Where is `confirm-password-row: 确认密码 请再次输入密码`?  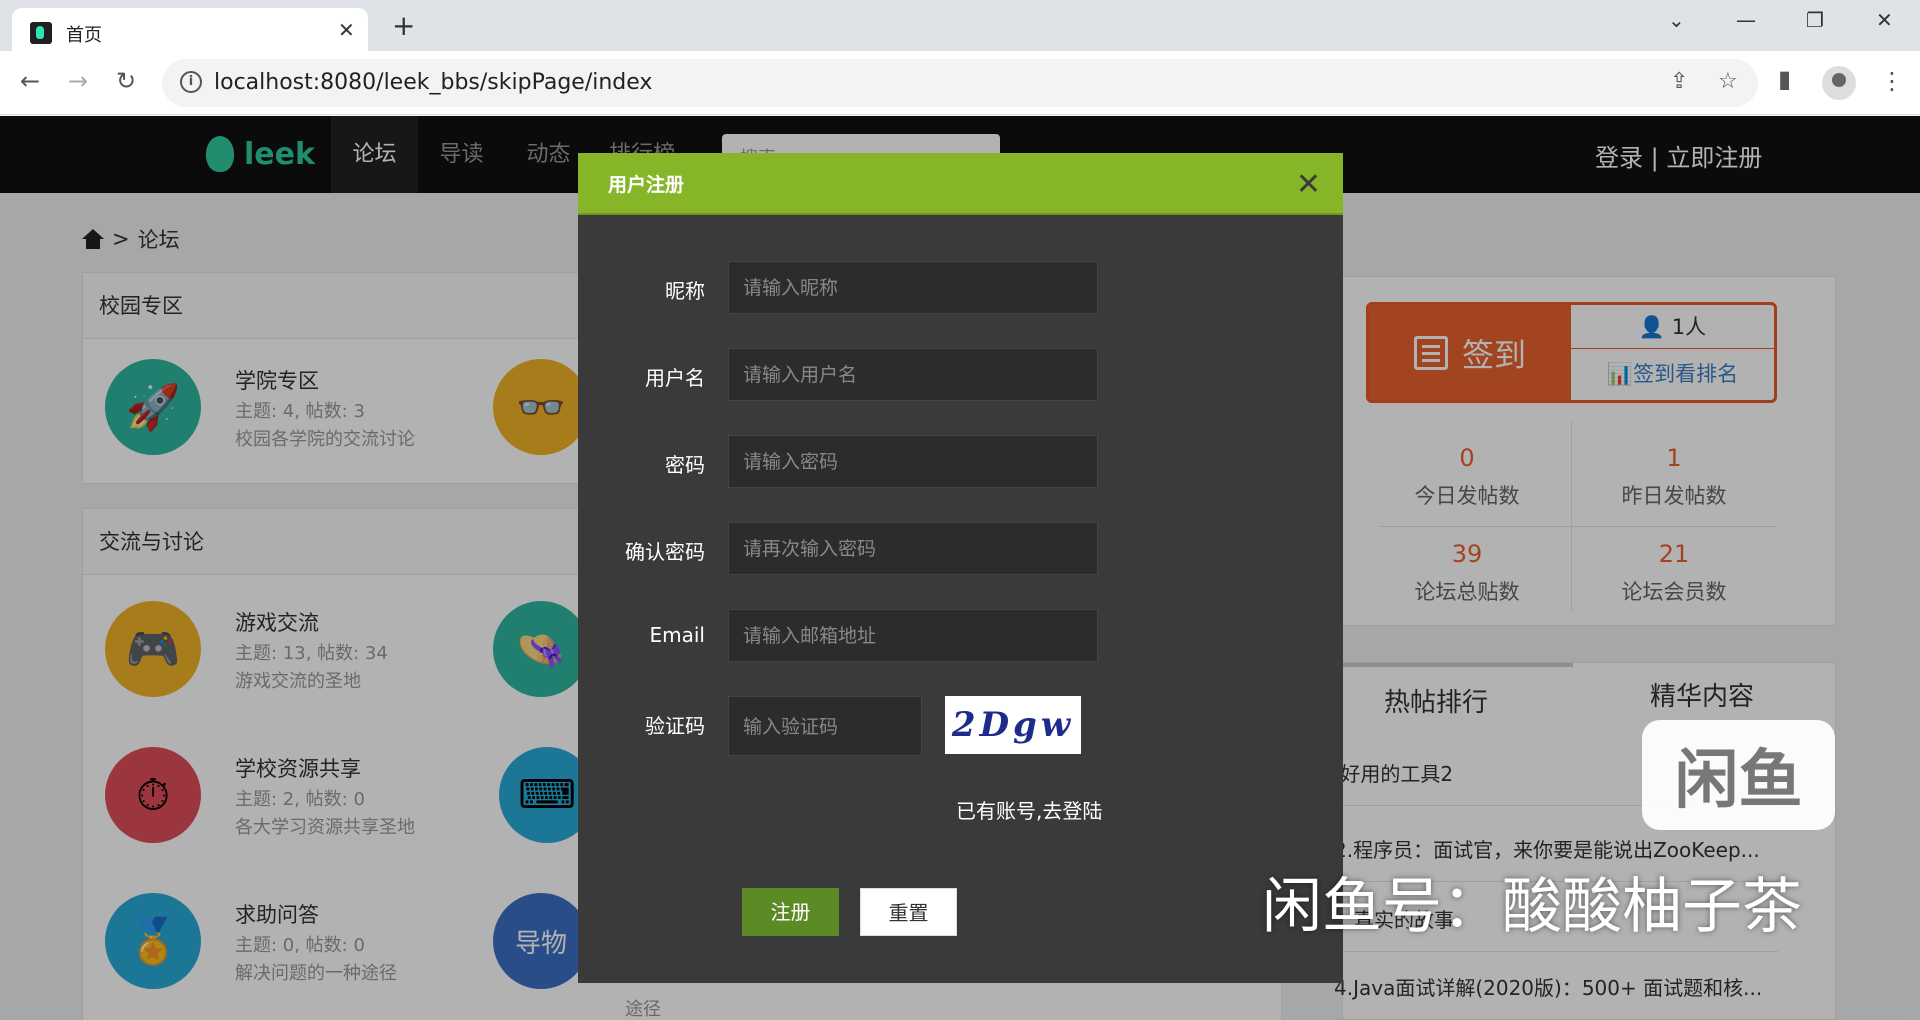 confirm-password-row: 确认密码 请再次输入密码 is located at coordinates (960, 548).